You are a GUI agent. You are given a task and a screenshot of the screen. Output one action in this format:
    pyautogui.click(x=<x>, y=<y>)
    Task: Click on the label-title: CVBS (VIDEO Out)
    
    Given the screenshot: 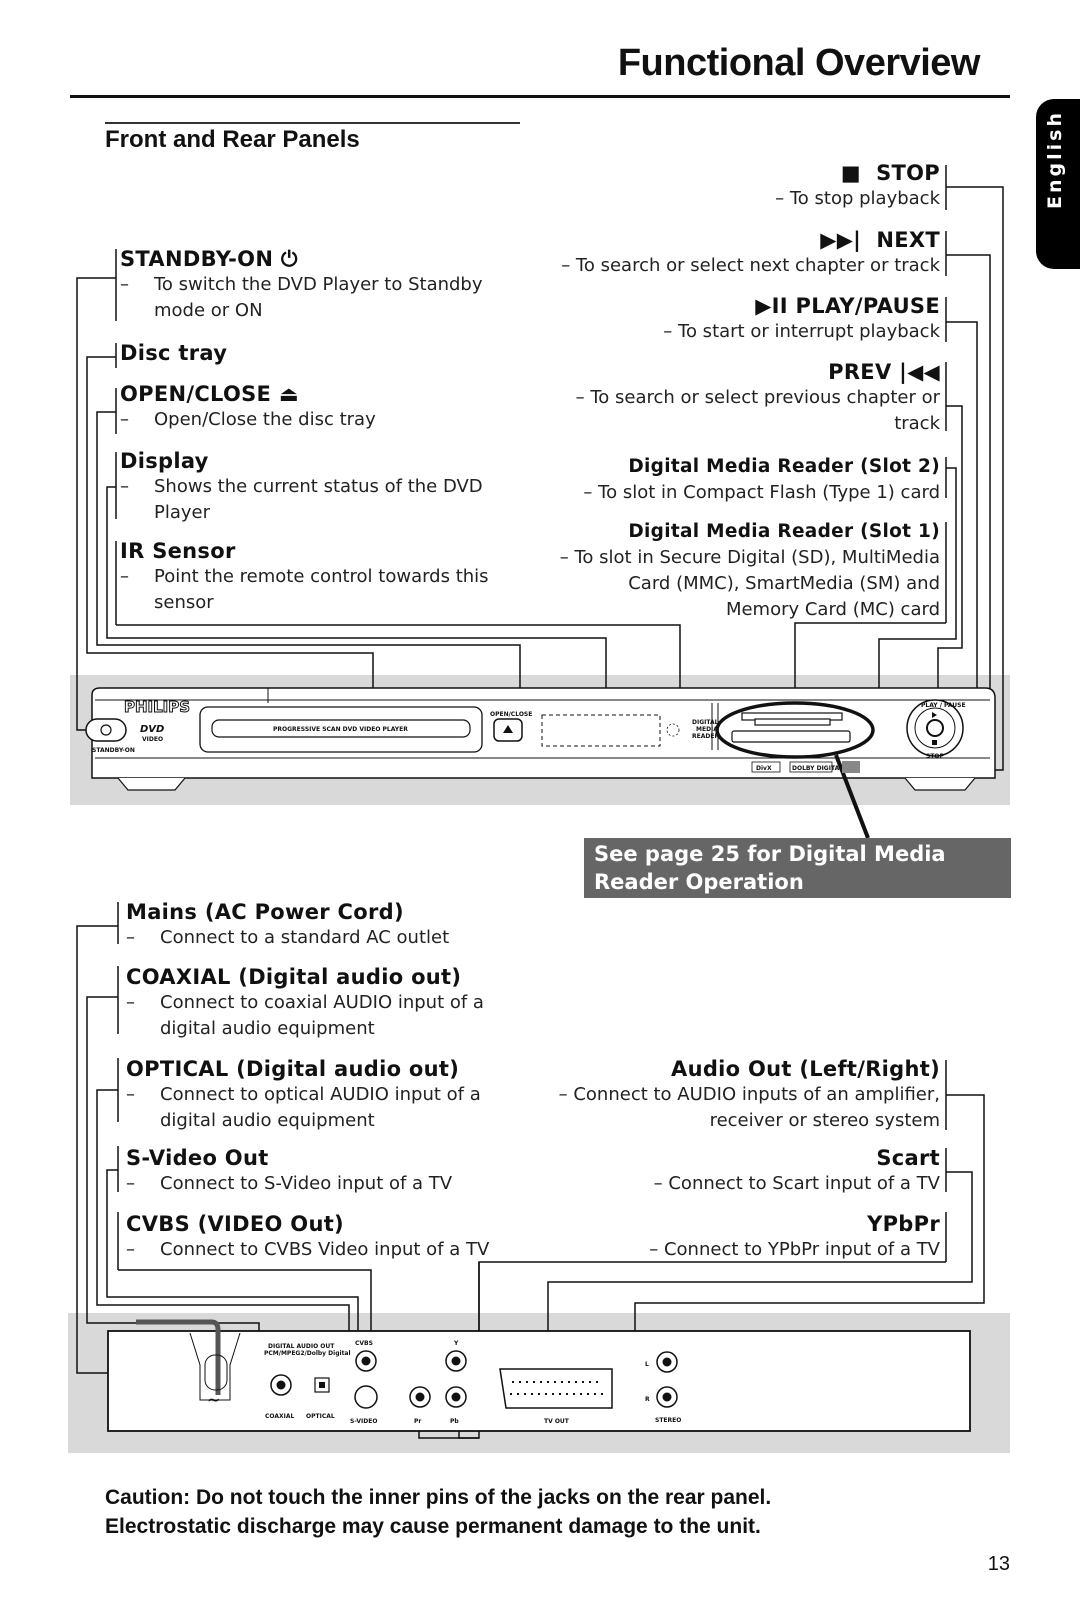 What is the action you would take?
    pyautogui.click(x=235, y=1224)
    